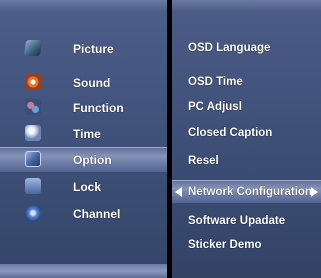 The image size is (321, 278). I want to click on function-icon, so click(33, 107).